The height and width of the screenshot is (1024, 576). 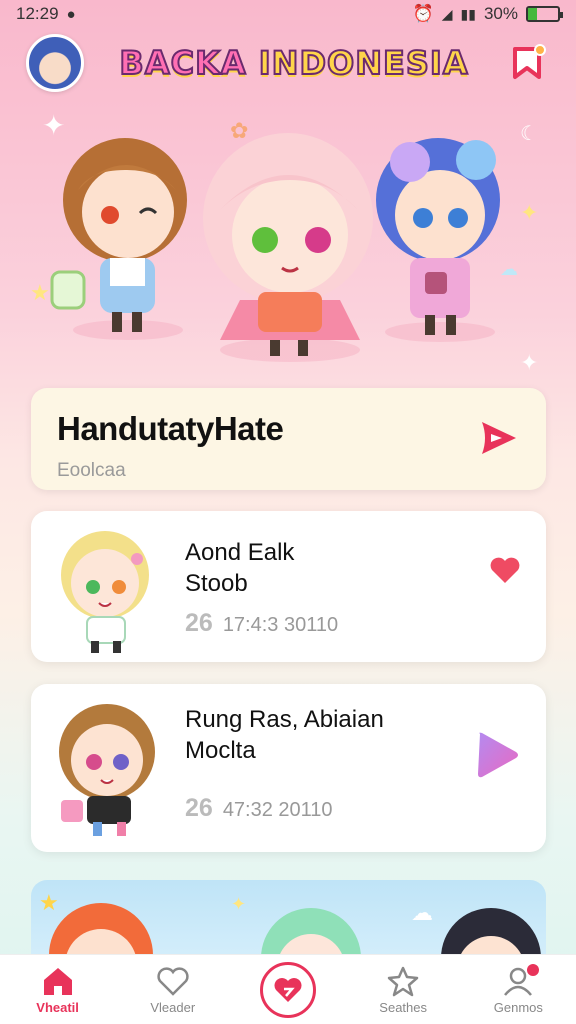 I want to click on profile-badge, so click(x=533, y=970).